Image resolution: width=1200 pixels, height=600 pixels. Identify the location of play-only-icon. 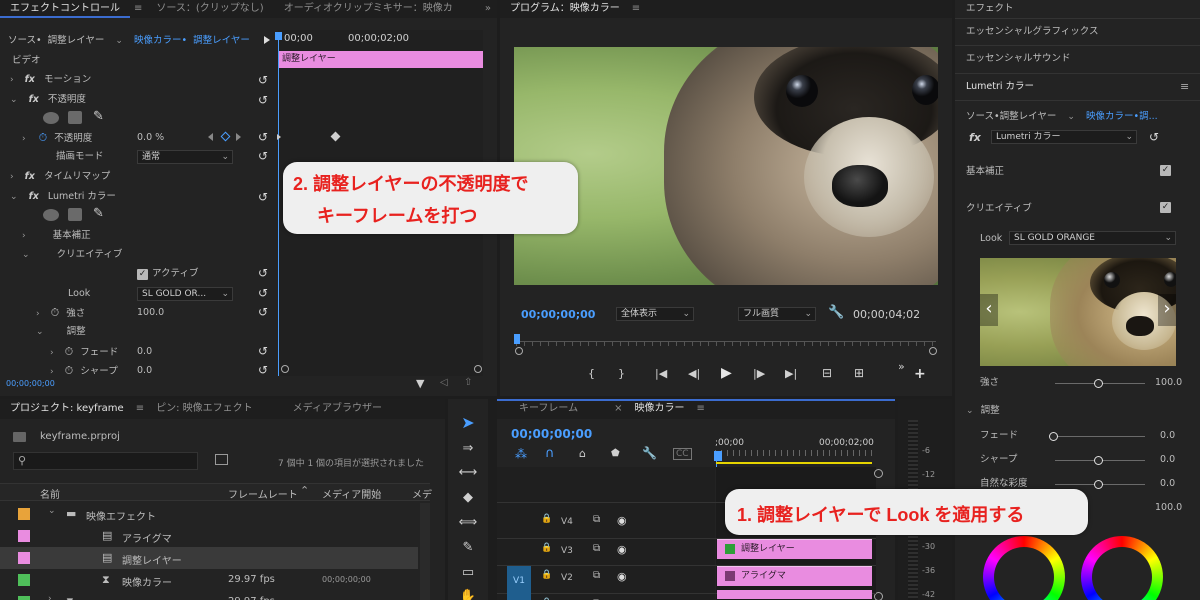
(267, 40).